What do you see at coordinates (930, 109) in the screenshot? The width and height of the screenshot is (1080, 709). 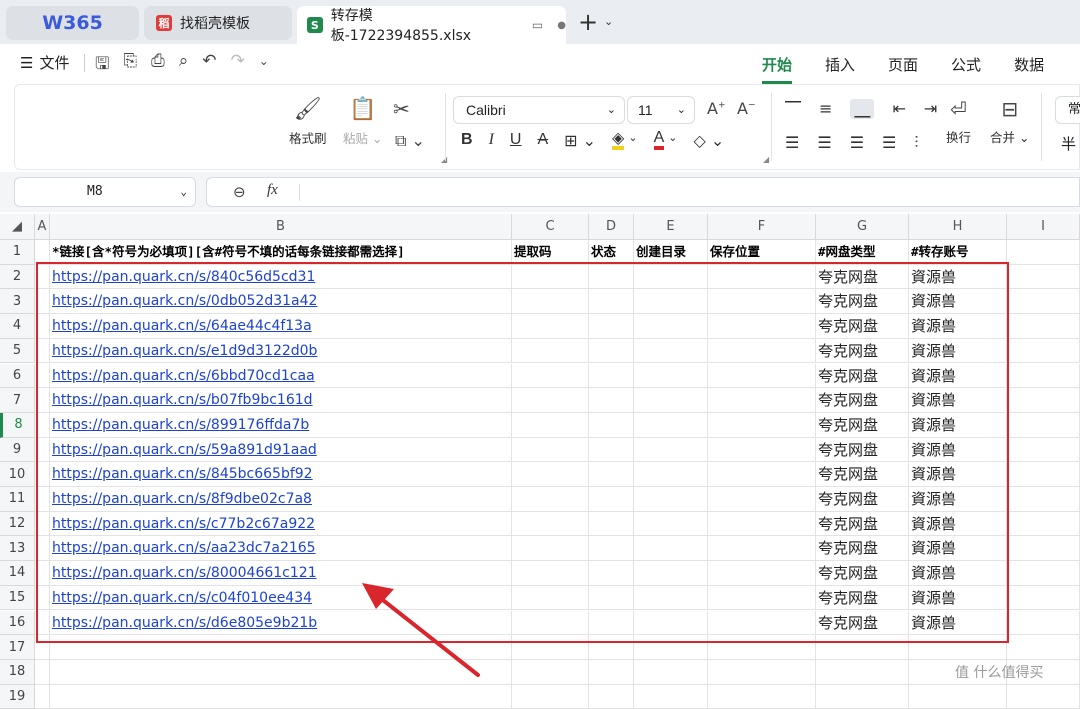 I see `indent-icon: ⇥` at bounding box center [930, 109].